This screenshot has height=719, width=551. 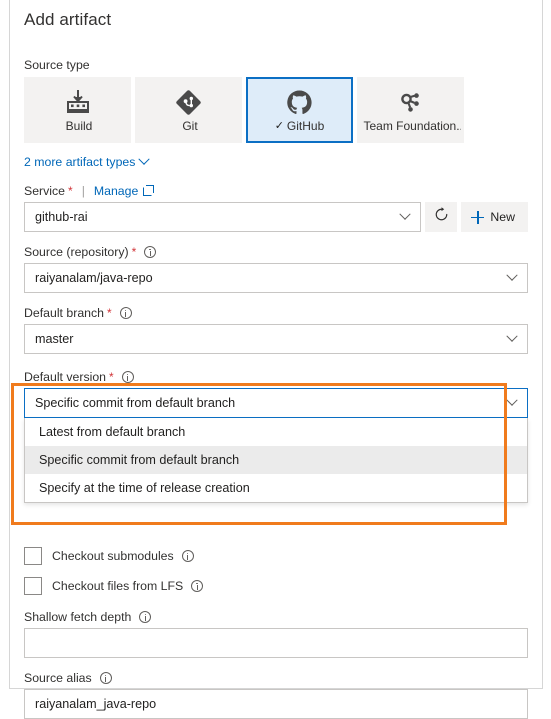 I want to click on refresh-icon, so click(x=441, y=217).